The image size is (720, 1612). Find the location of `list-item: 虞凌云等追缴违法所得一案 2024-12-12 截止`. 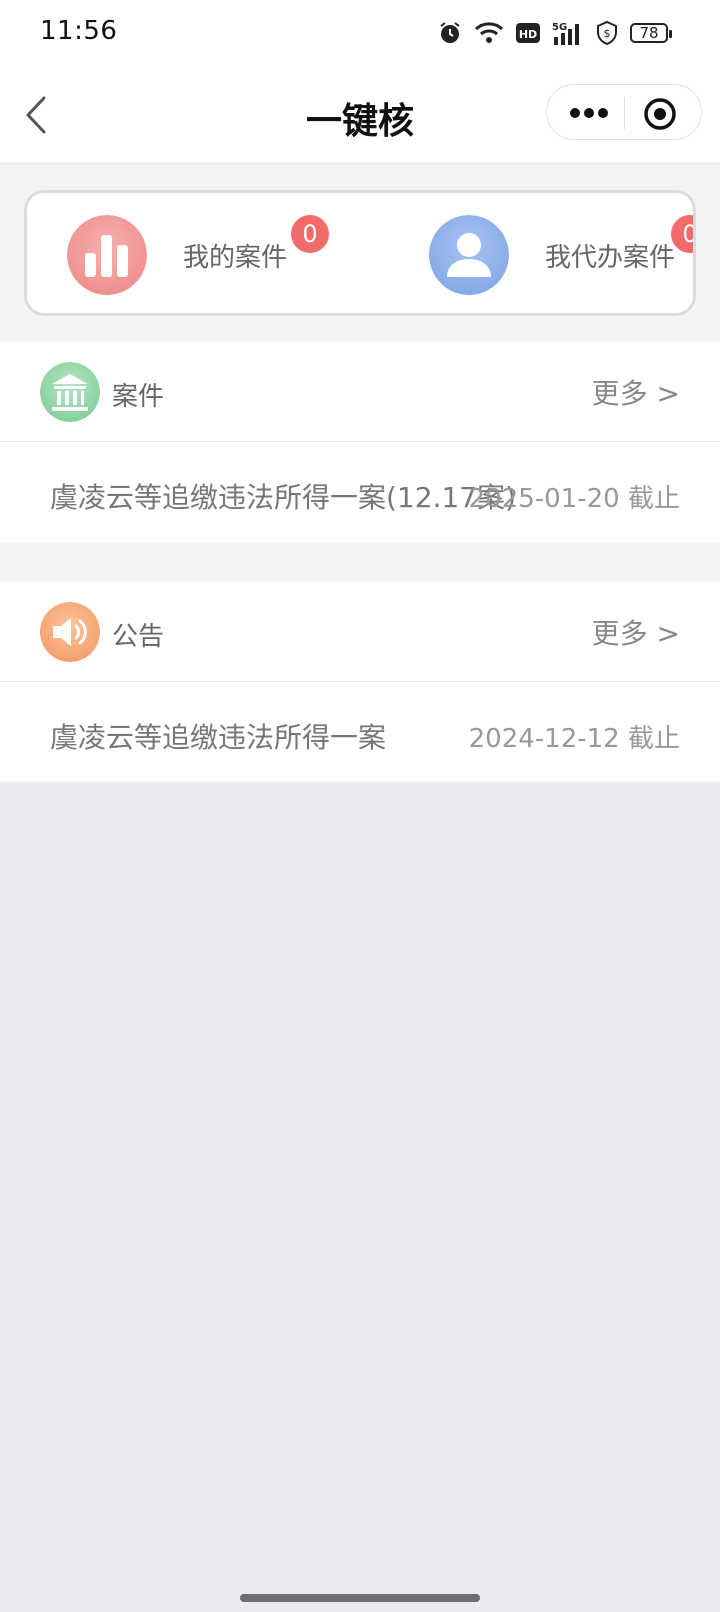

list-item: 虞凌云等追缴违法所得一案 2024-12-12 截止 is located at coordinates (360, 732).